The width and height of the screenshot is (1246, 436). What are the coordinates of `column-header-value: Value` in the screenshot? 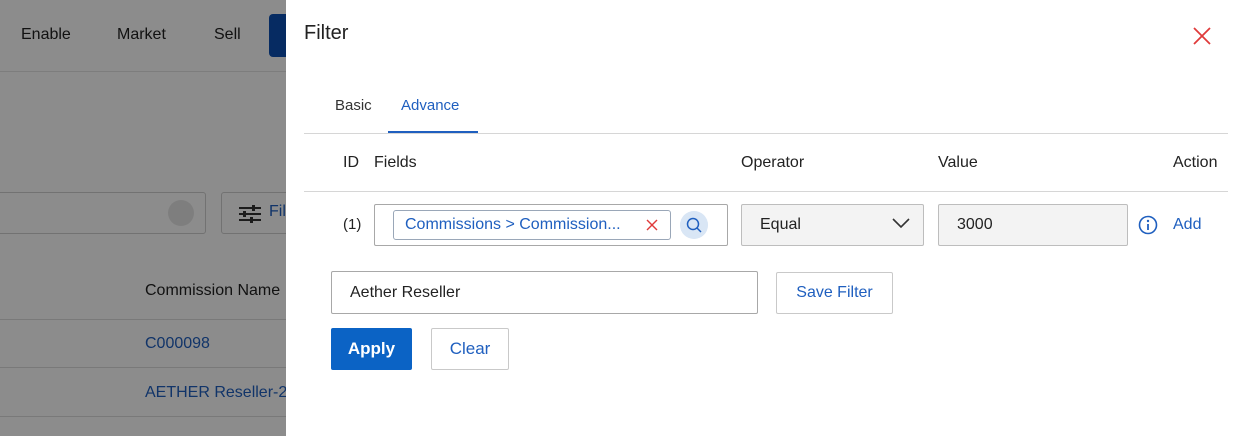 It's located at (958, 162).